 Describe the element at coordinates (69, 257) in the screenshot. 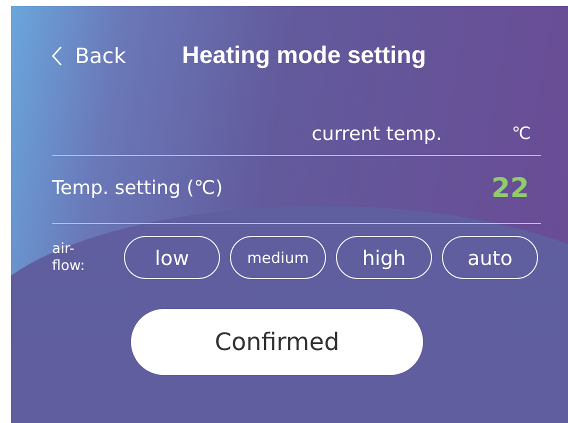

I see `airflow-label: air-flow:` at that location.